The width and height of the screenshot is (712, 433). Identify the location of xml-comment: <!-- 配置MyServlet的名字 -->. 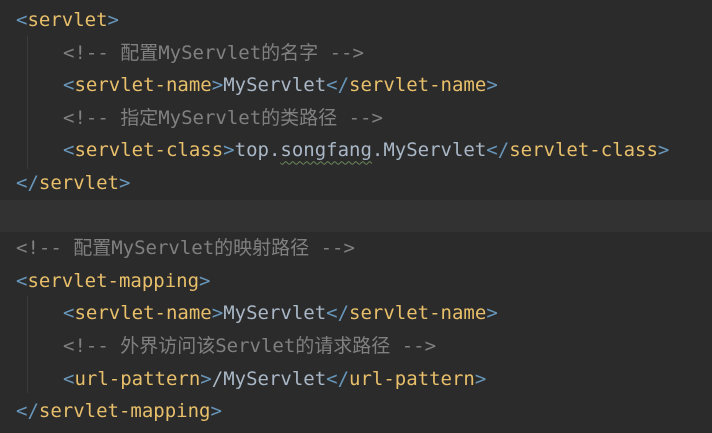
(213, 52).